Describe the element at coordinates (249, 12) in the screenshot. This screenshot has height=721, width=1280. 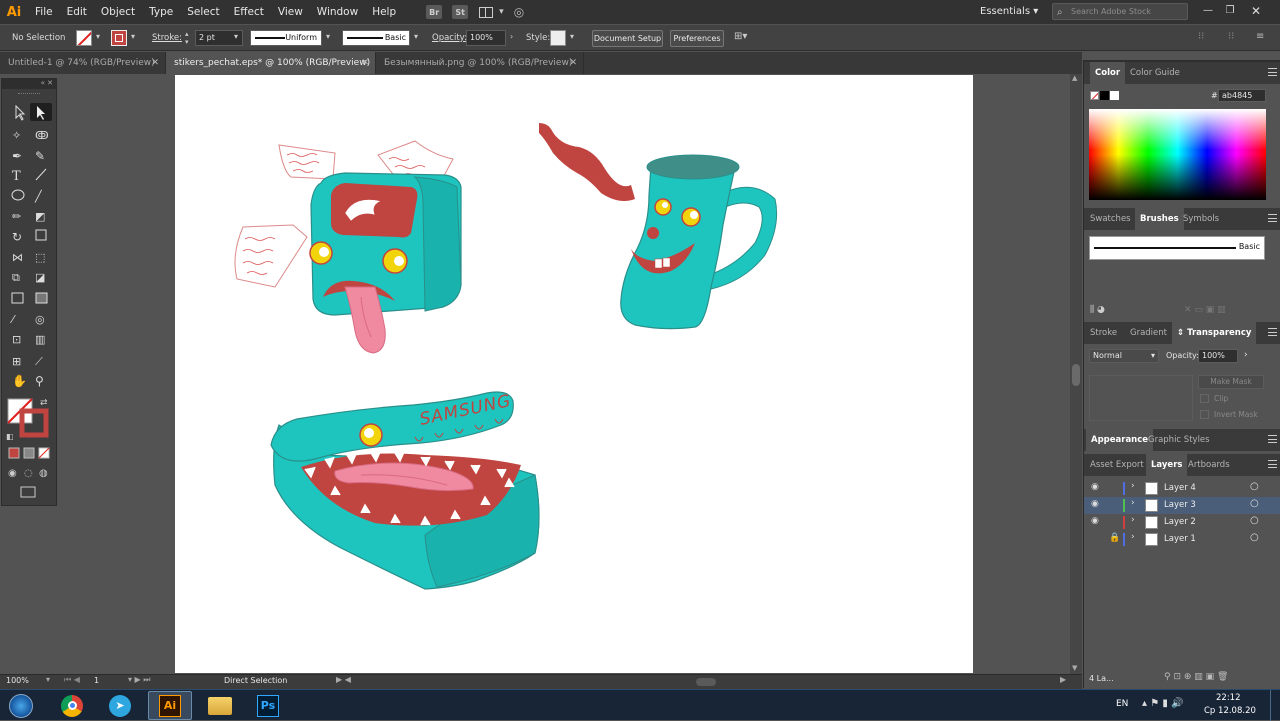
I see `menu-effect: Effect` at that location.